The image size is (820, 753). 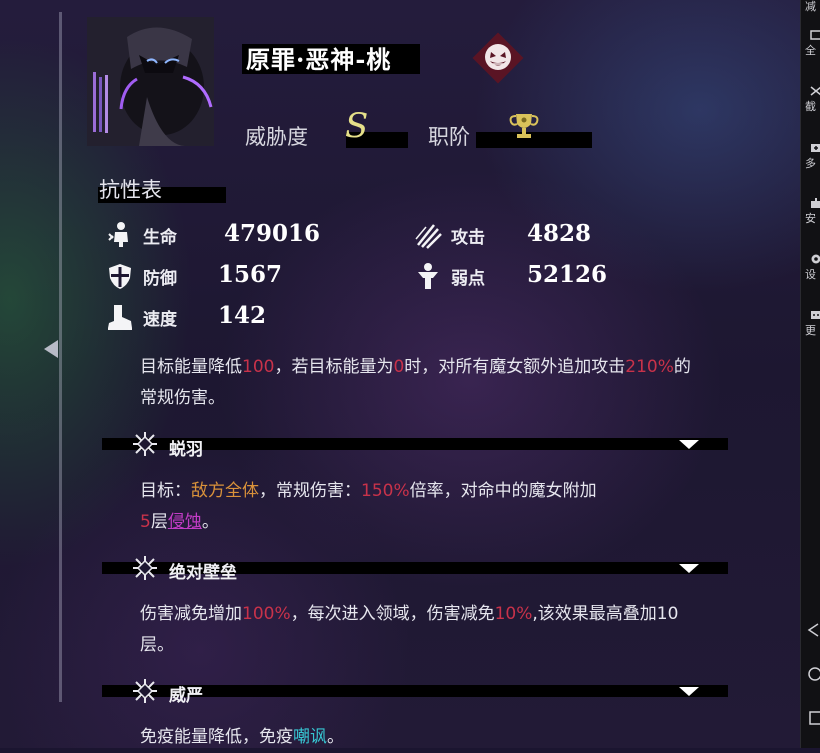 What do you see at coordinates (815, 259) in the screenshot?
I see `settings-gear-icon` at bounding box center [815, 259].